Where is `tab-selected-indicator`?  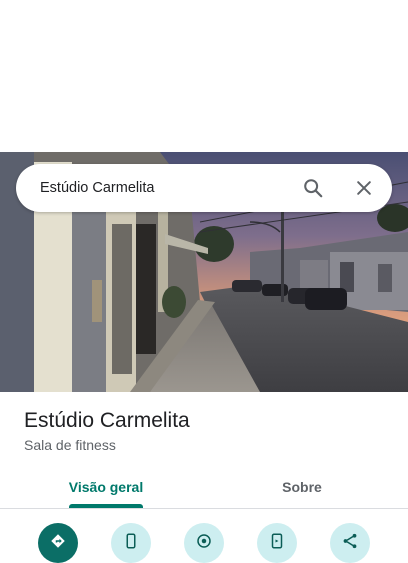
tab-selected-indicator is located at coordinates (106, 506).